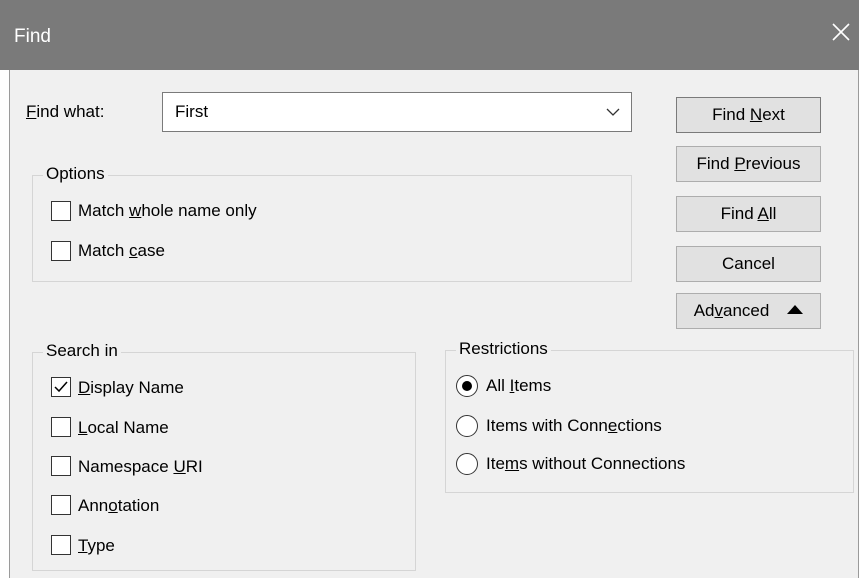 This screenshot has width=859, height=578. Describe the element at coordinates (61, 427) in the screenshot. I see `local-name-checkbox` at that location.